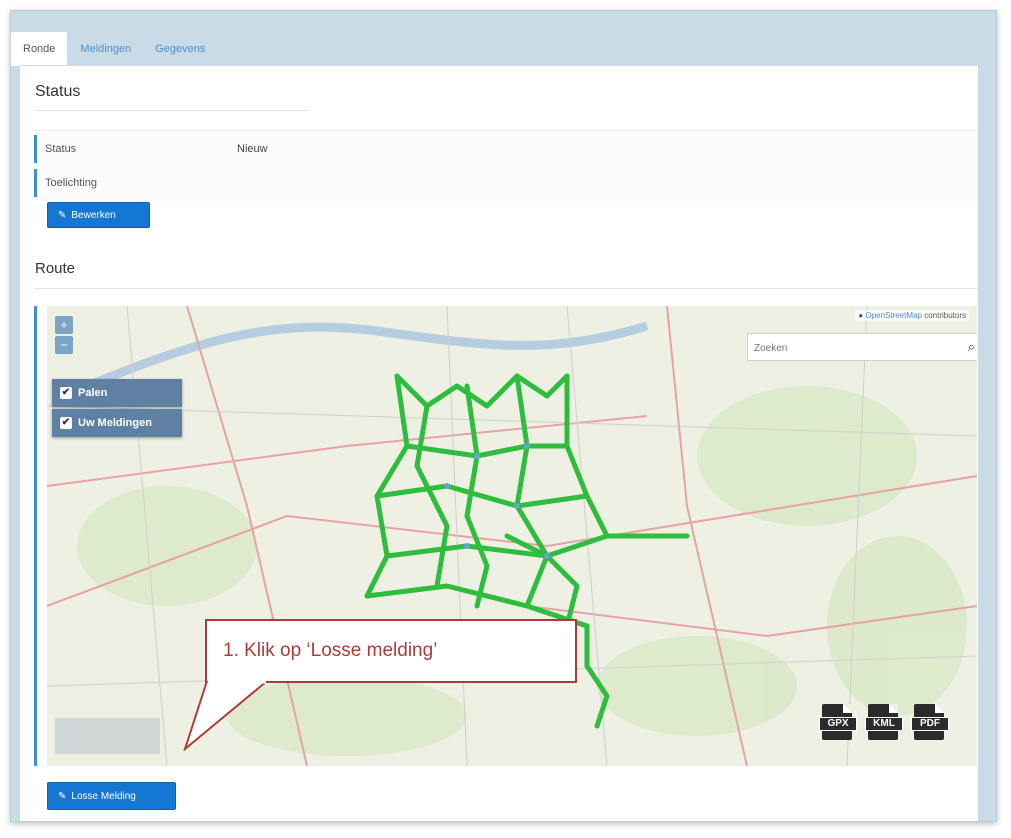 The image size is (1011, 838). Describe the element at coordinates (55, 268) in the screenshot. I see `route-heading: Route` at that location.